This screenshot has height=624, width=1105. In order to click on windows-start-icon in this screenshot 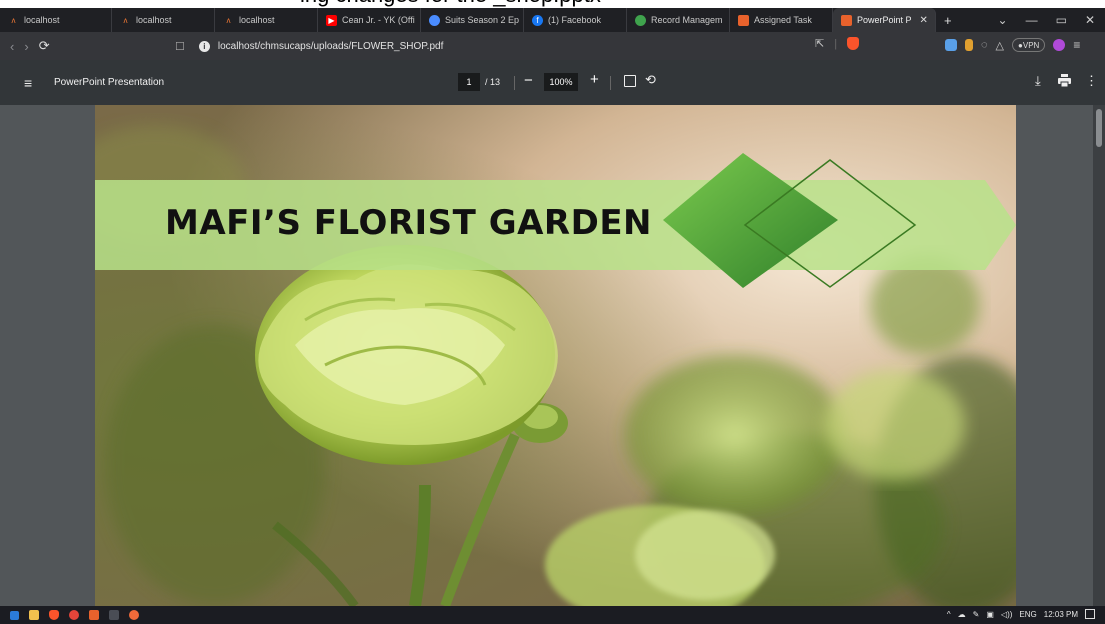, I will do `click(14, 615)`.